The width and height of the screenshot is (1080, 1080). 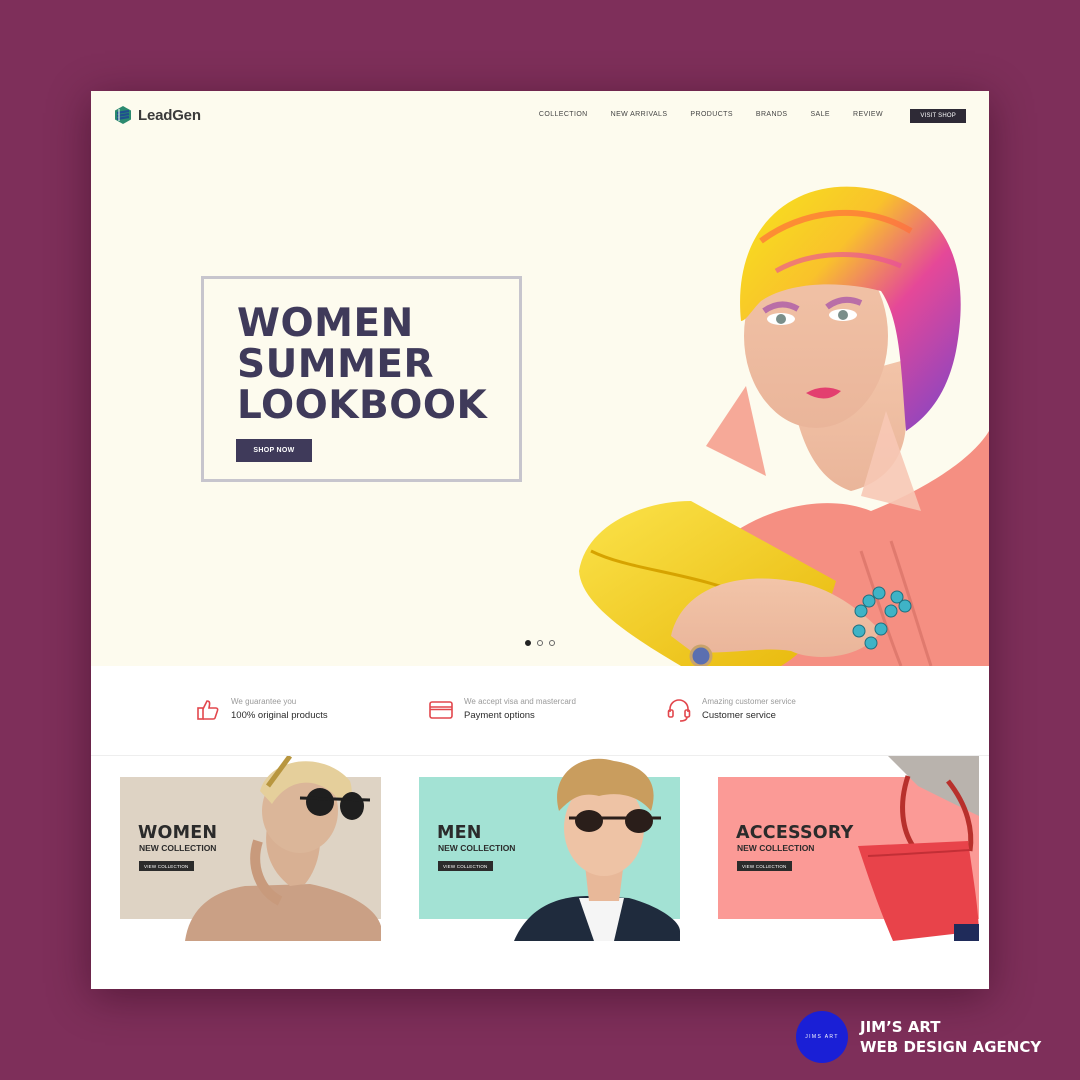 I want to click on nav-products: PRODUCTS, so click(x=711, y=114).